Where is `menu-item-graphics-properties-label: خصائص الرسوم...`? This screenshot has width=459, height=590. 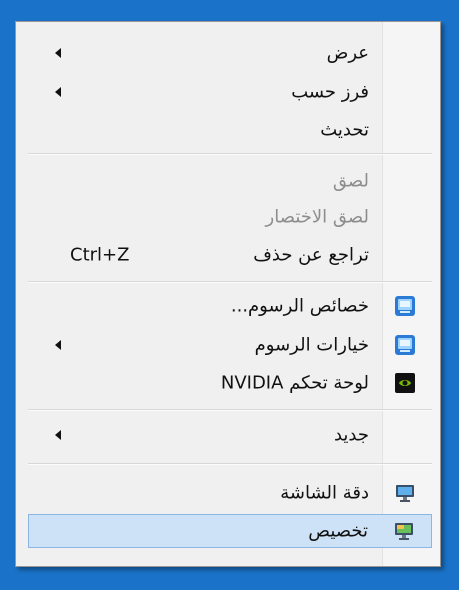 menu-item-graphics-properties-label: خصائص الرسوم... is located at coordinates (299, 306).